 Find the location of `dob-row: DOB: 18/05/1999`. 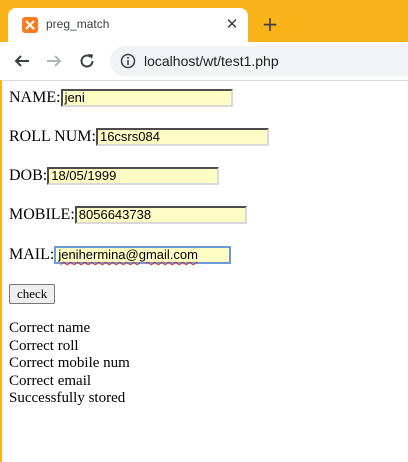

dob-row: DOB: 18/05/1999 is located at coordinates (114, 176).